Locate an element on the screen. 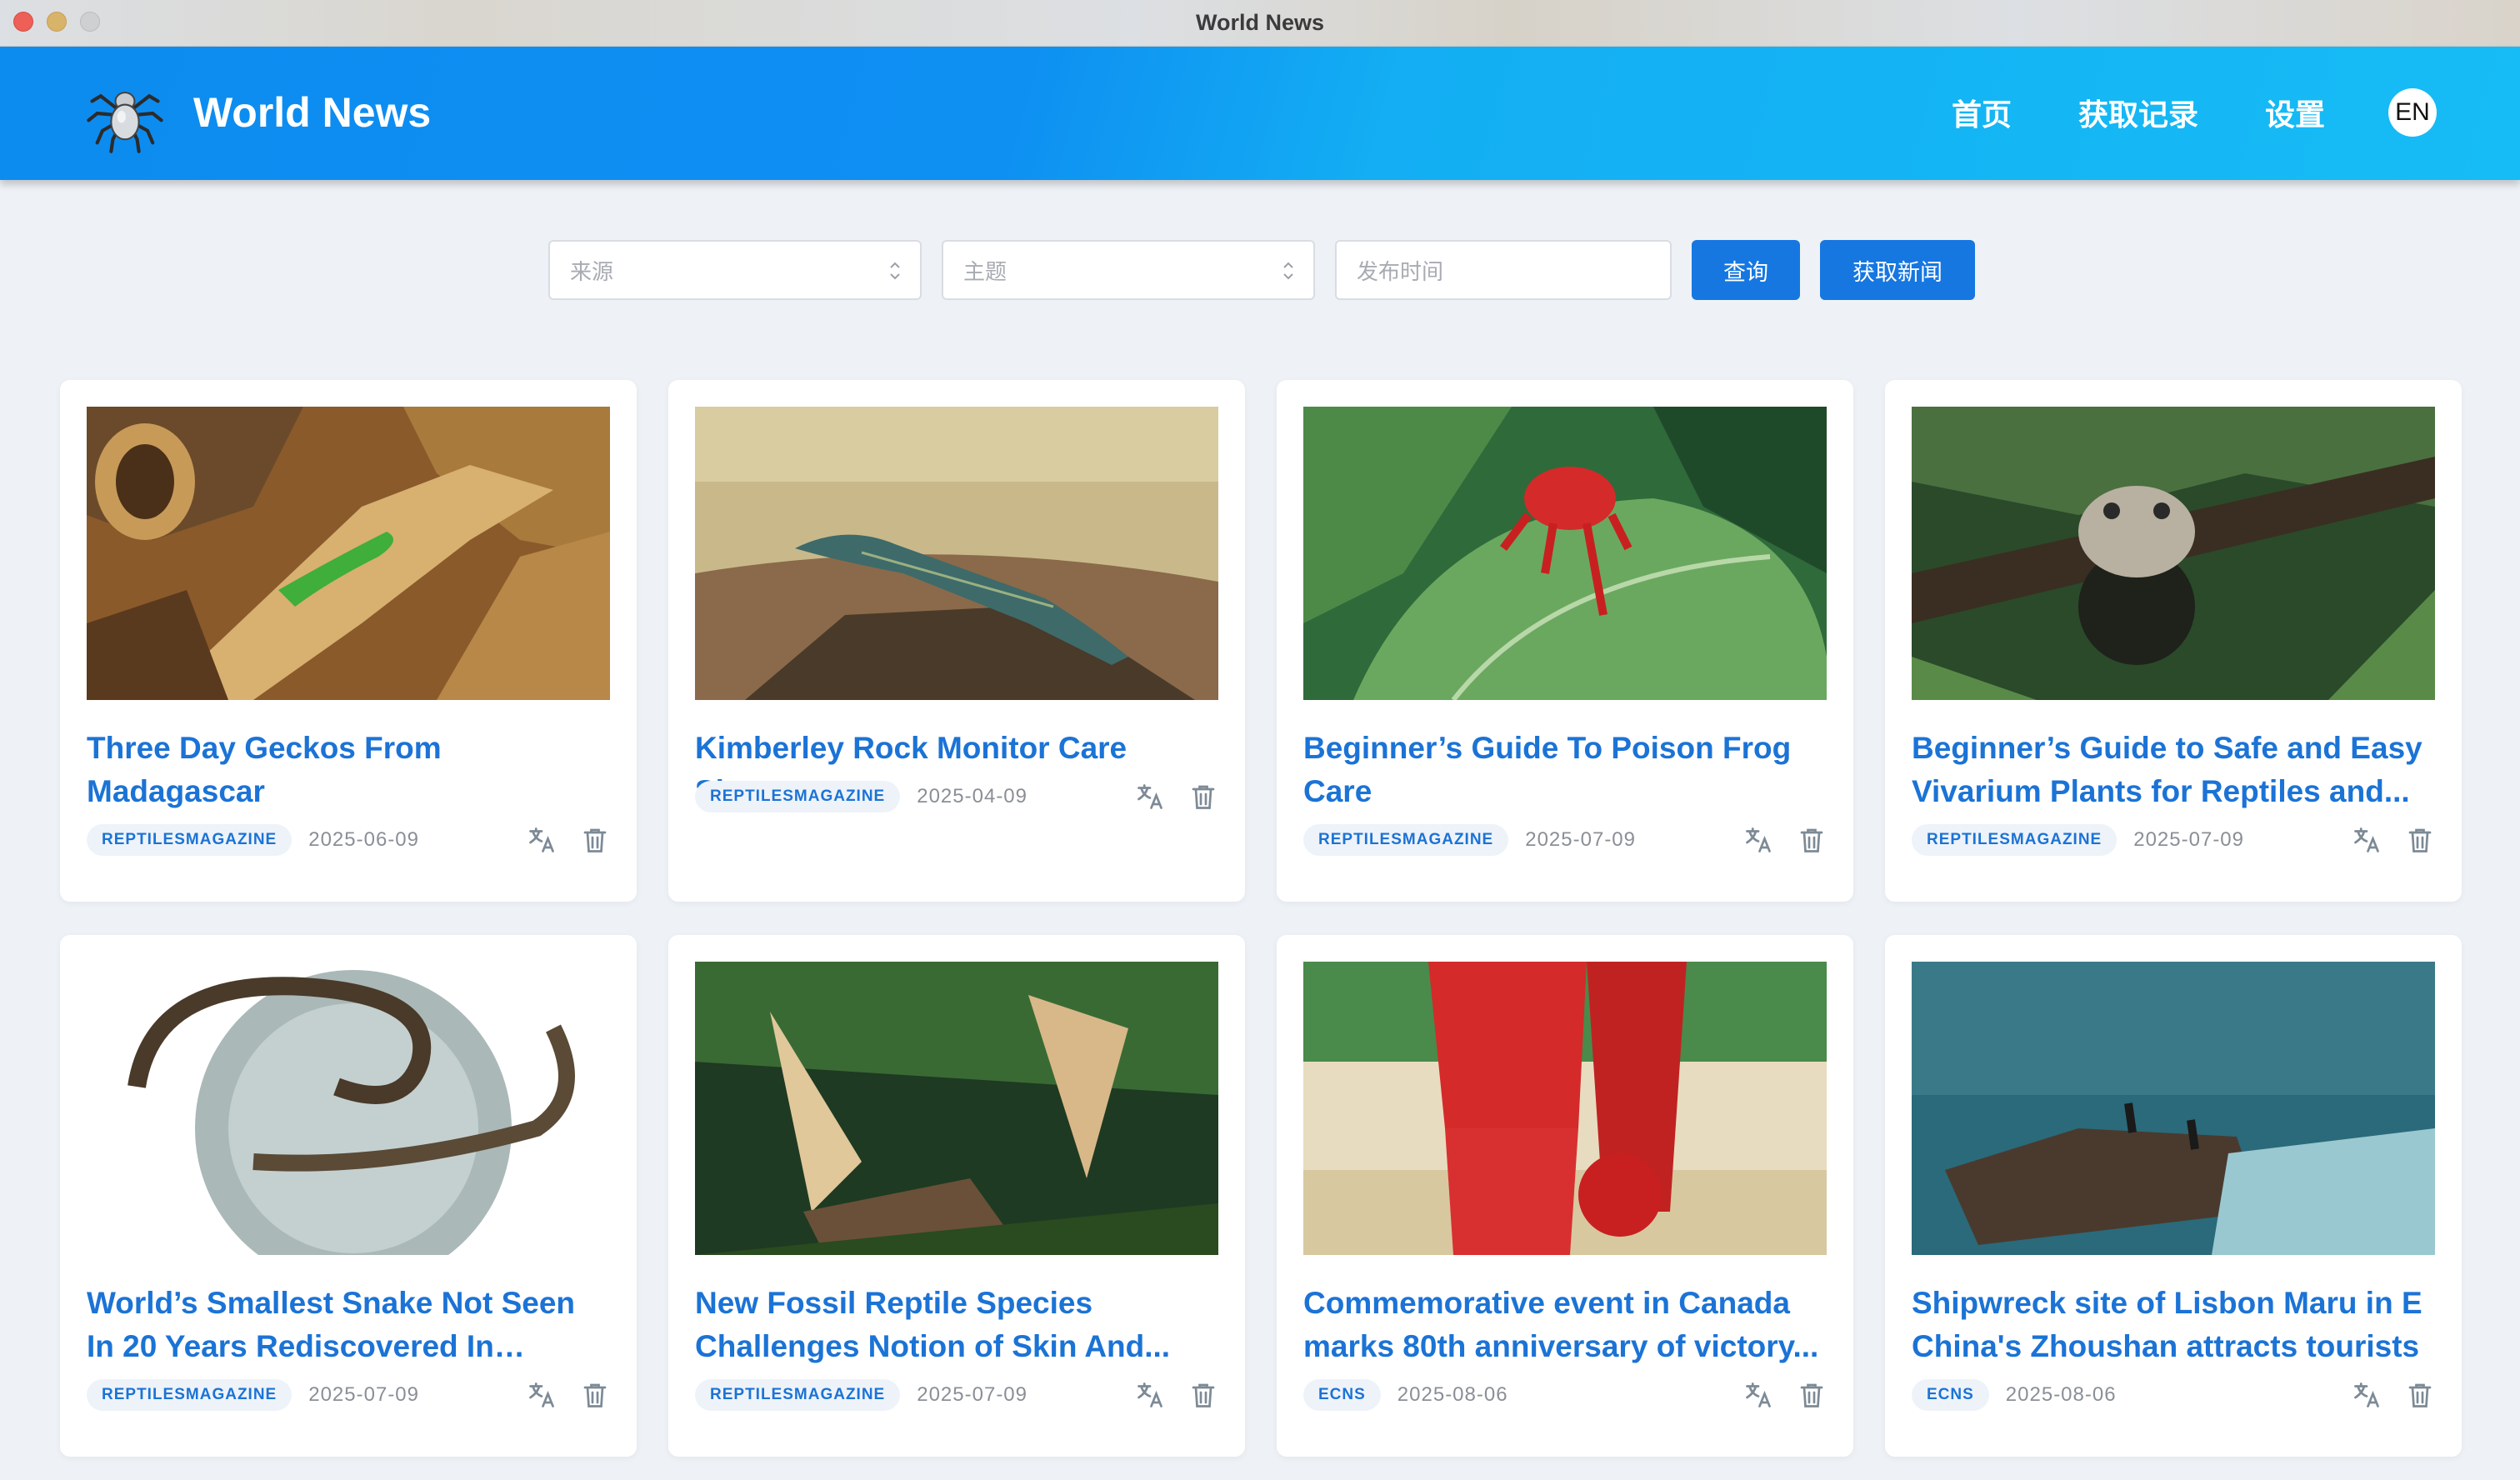  publish-date-picker: 发布时间 is located at coordinates (1503, 270).